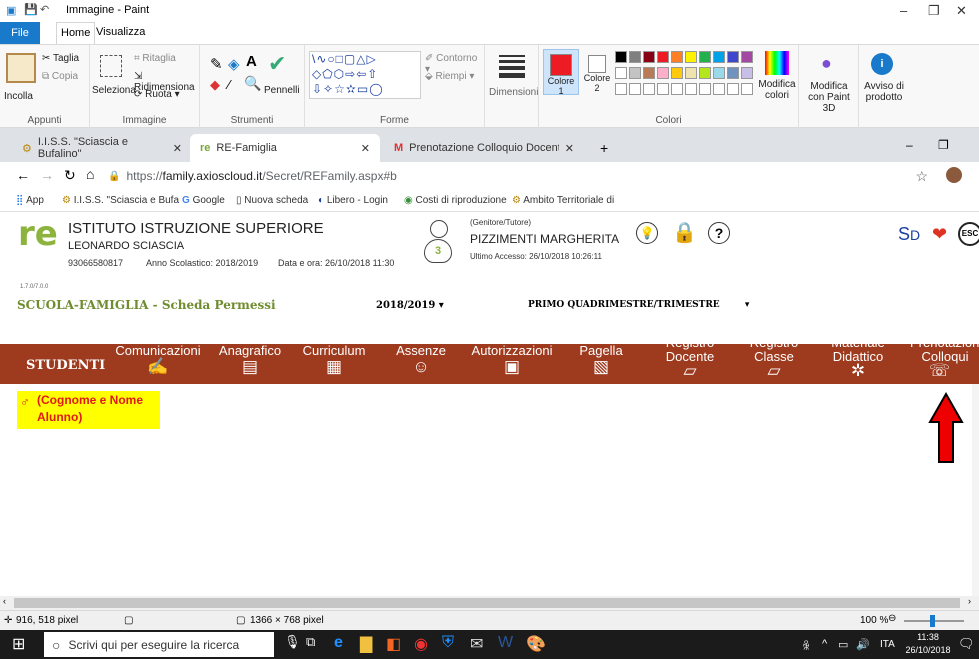 The image size is (979, 659). What do you see at coordinates (18, 644) in the screenshot?
I see `start-icon: ⊞` at bounding box center [18, 644].